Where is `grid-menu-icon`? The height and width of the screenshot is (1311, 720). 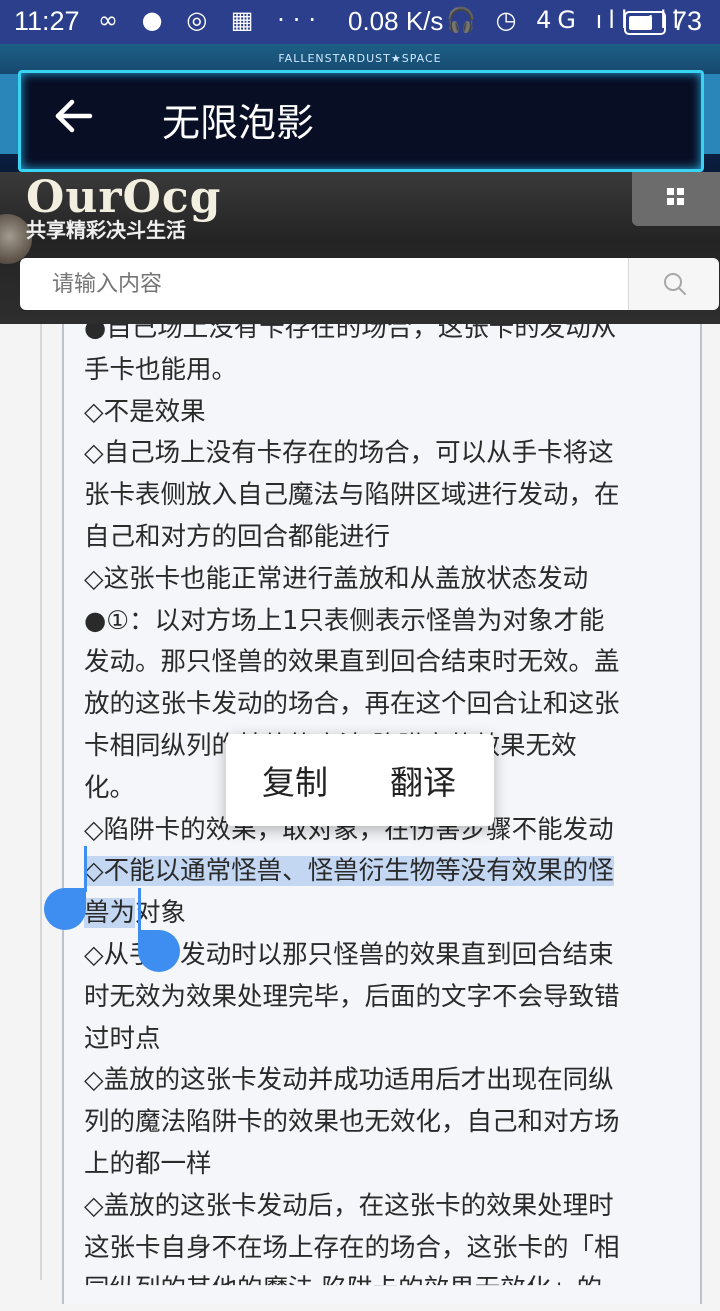
grid-menu-icon is located at coordinates (676, 197).